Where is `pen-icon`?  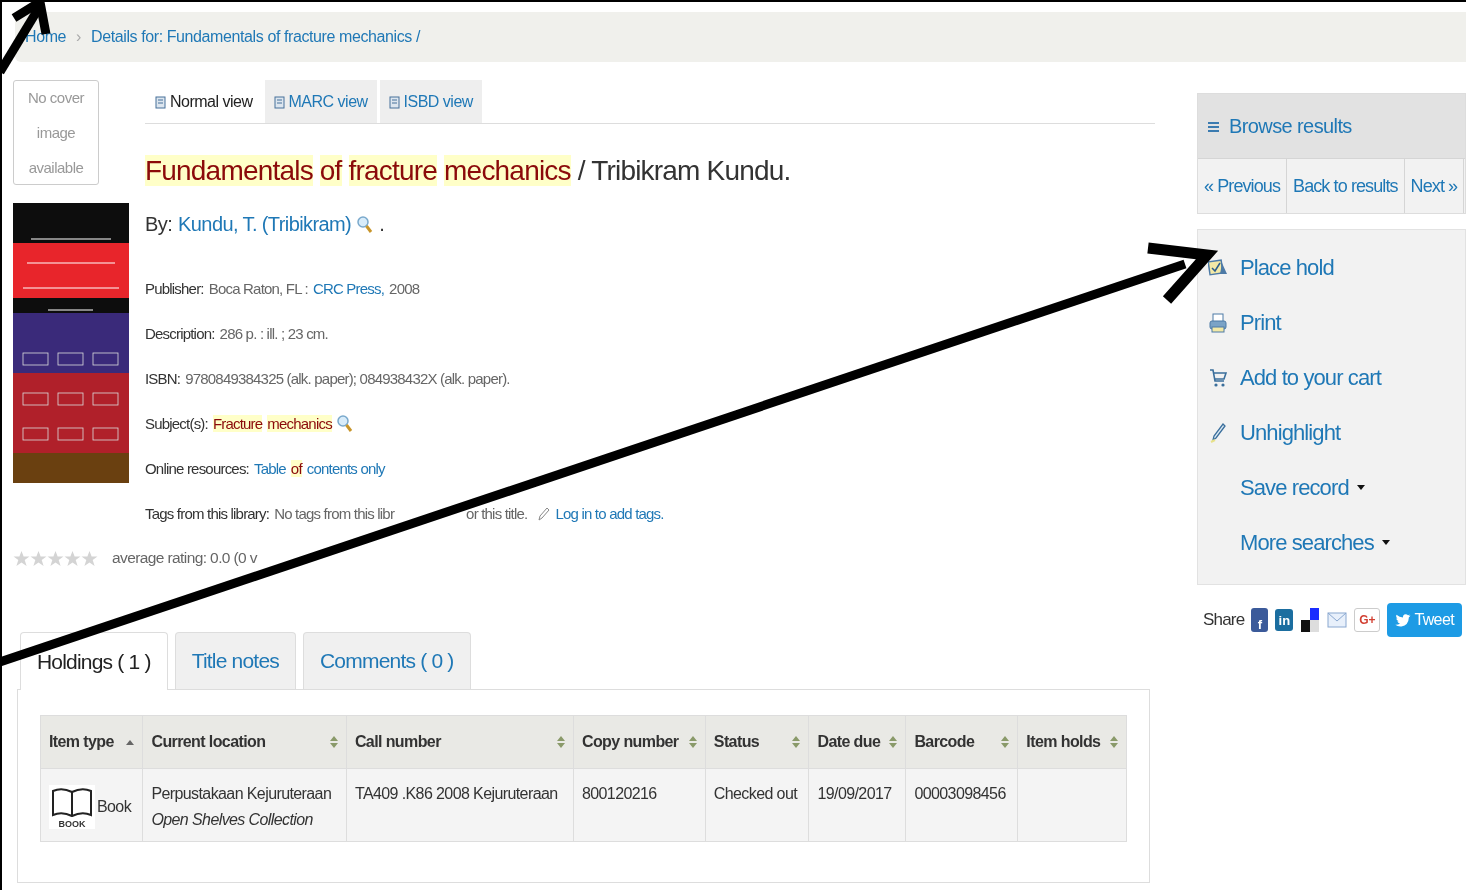
pen-icon is located at coordinates (1218, 432).